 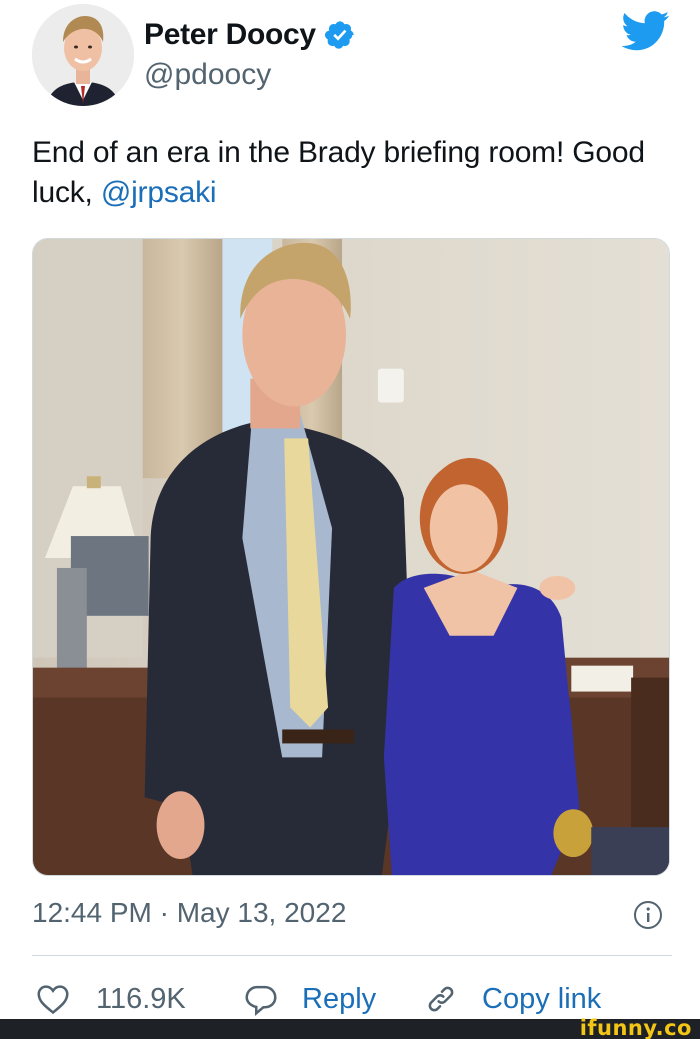 What do you see at coordinates (250, 55) in the screenshot?
I see `author-names: Peter Doocy @pdoocy` at bounding box center [250, 55].